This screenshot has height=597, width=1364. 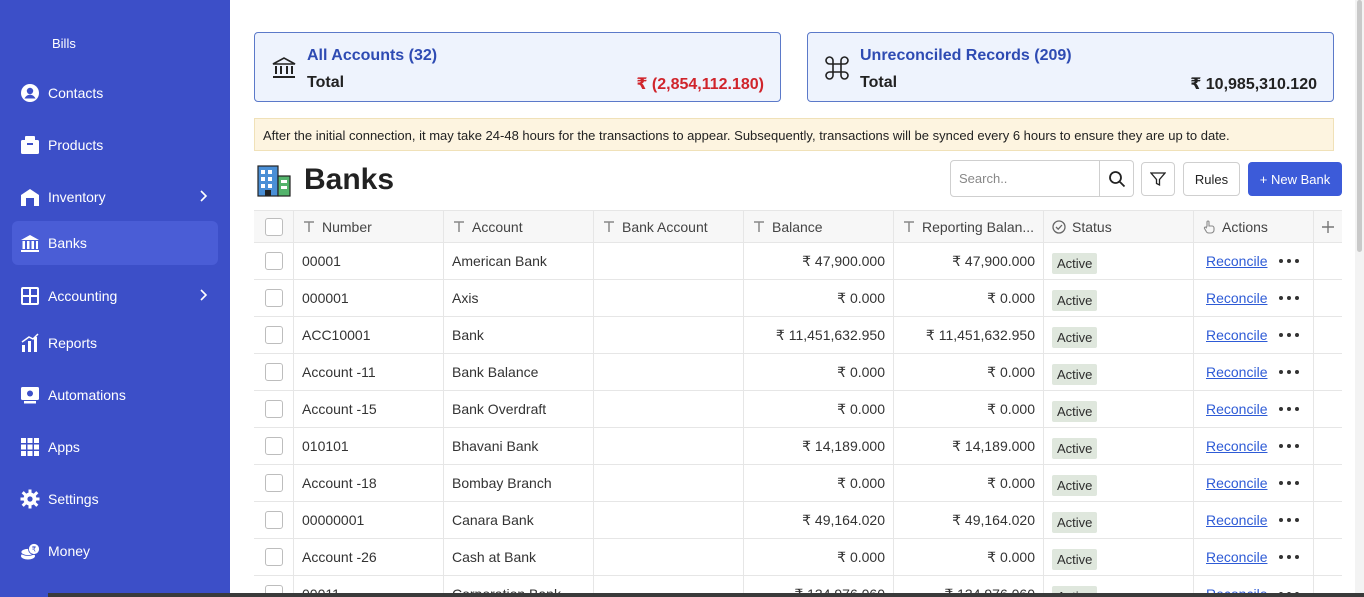 What do you see at coordinates (115, 499) in the screenshot?
I see `sidebar-item-settings: Settings` at bounding box center [115, 499].